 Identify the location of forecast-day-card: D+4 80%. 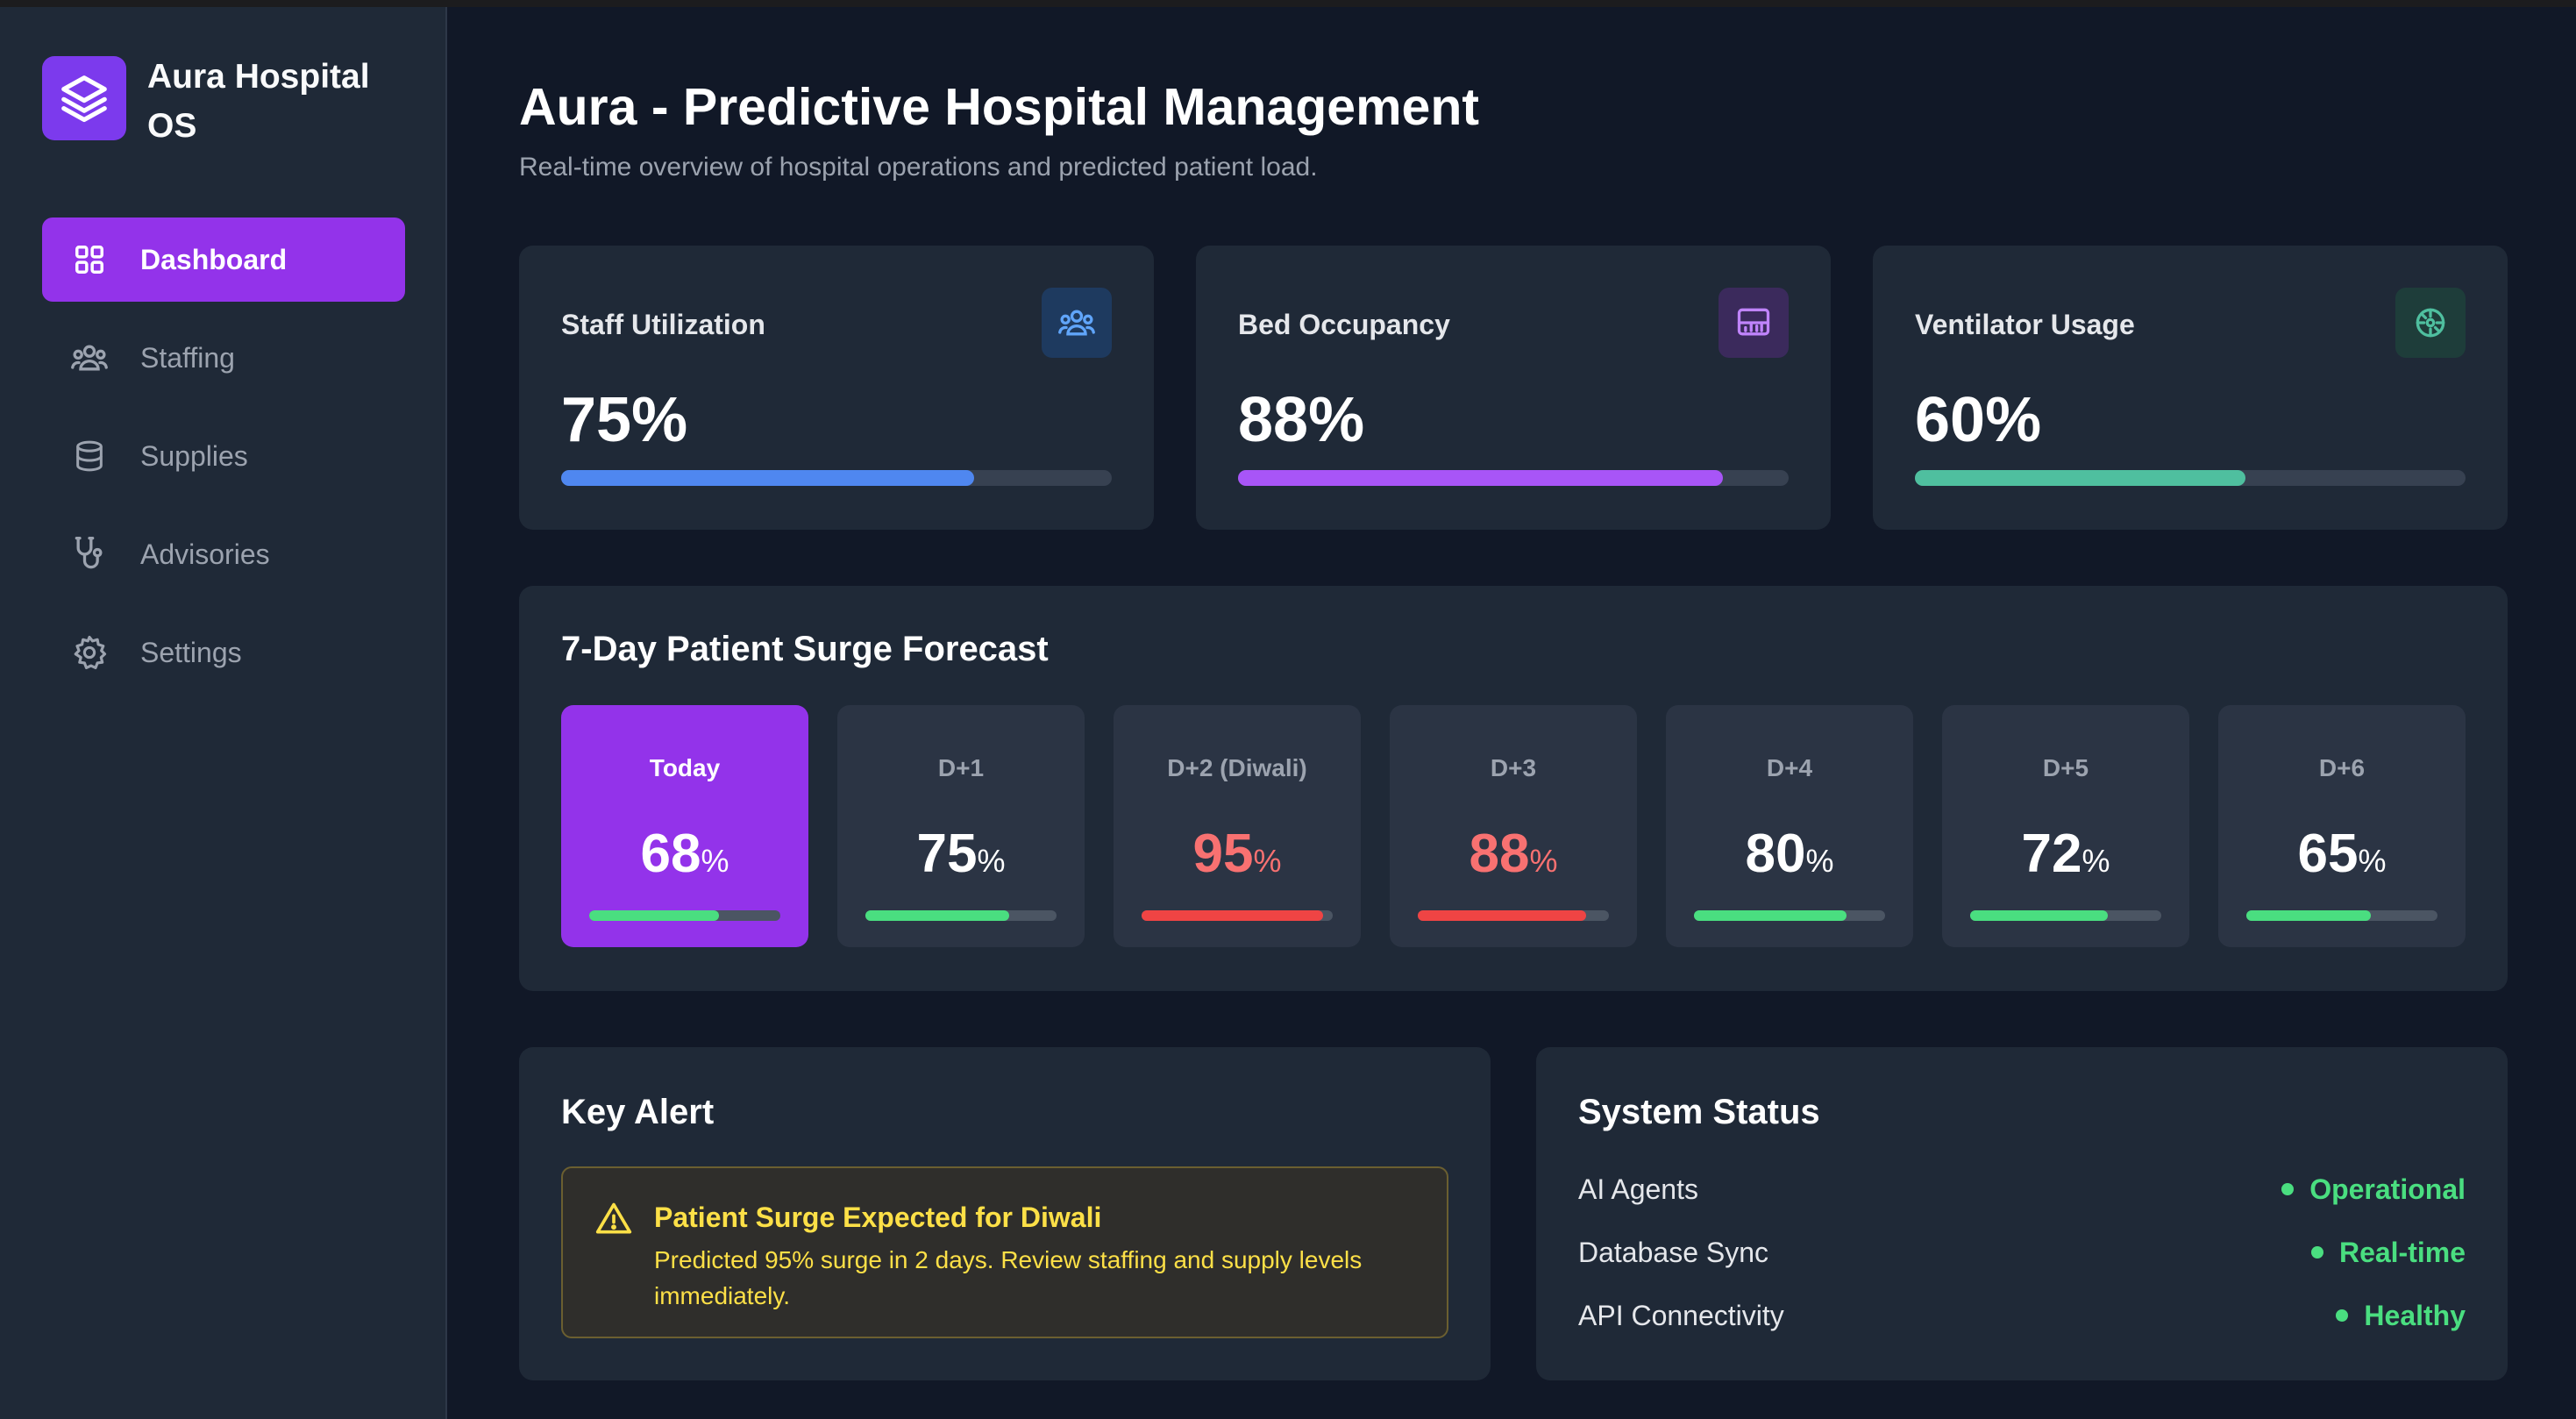
(1789, 826).